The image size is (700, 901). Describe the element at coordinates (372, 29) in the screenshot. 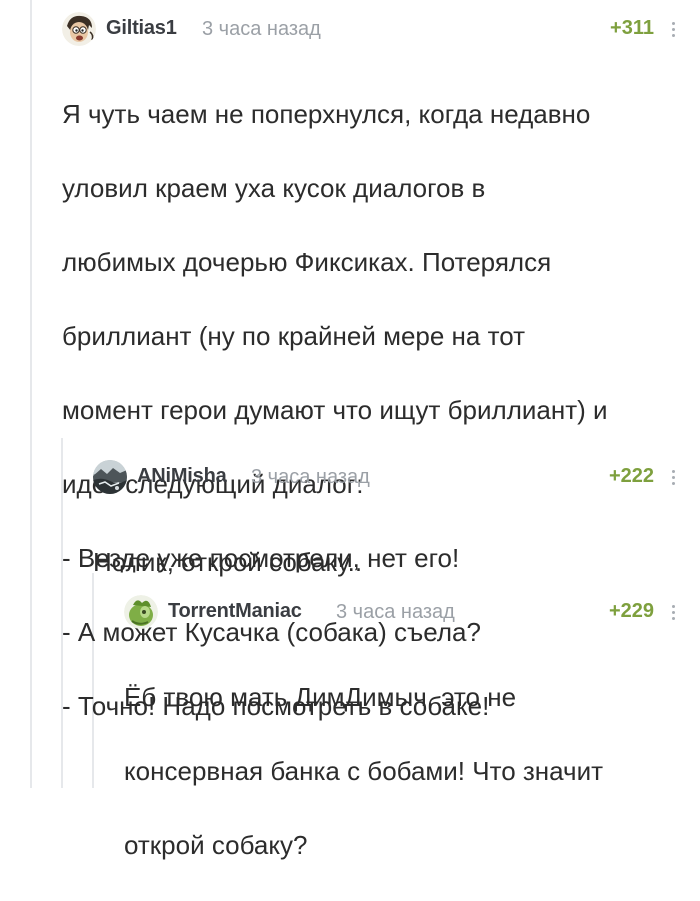

I see `comment-header: Giltias1 3 часа назад +311` at that location.